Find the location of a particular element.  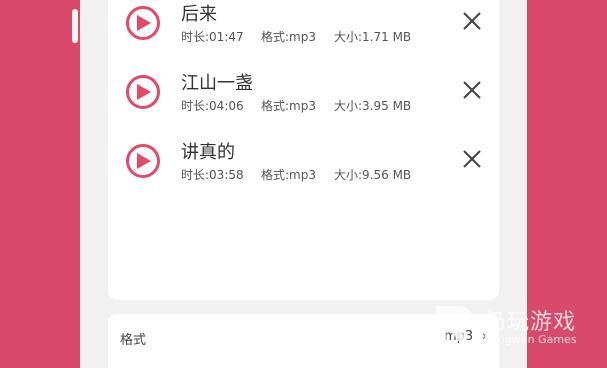

list-item: 后来 时长:01:47 格式:mp3 大小:1.71 MB is located at coordinates (303, 30).